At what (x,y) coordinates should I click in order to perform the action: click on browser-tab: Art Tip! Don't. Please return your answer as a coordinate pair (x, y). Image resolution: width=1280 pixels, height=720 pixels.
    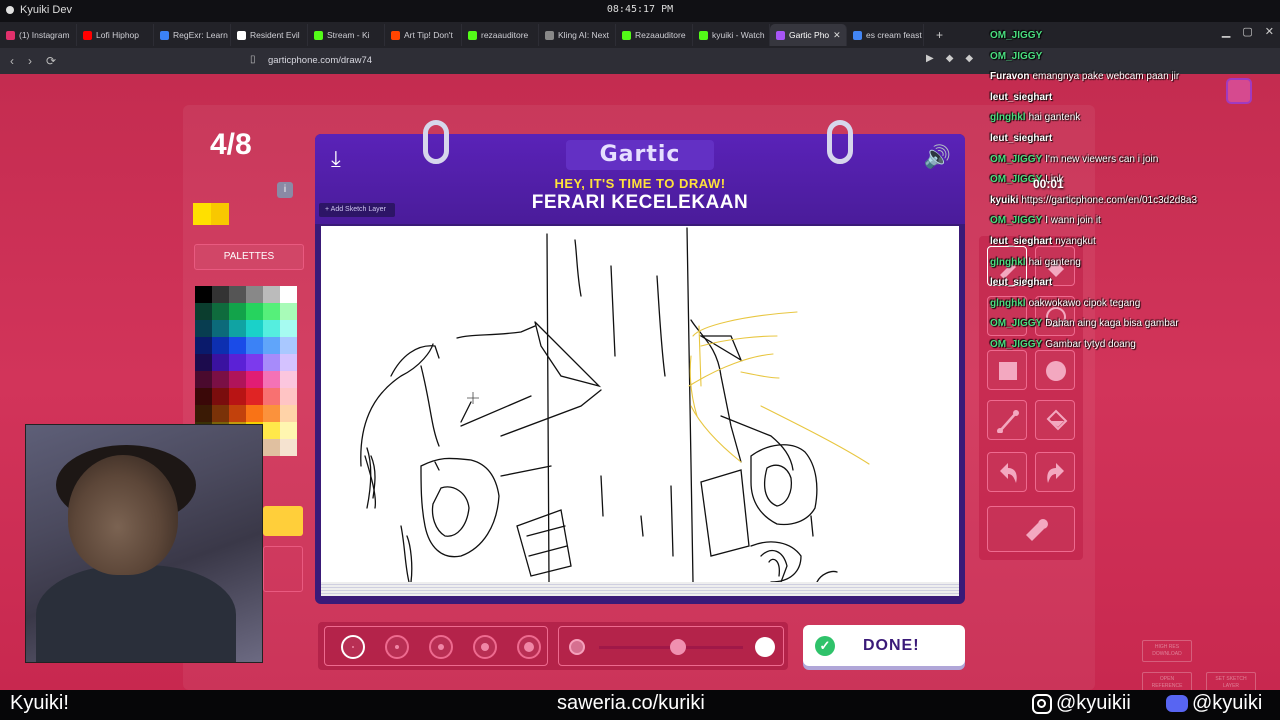
    Looking at the image, I should click on (423, 35).